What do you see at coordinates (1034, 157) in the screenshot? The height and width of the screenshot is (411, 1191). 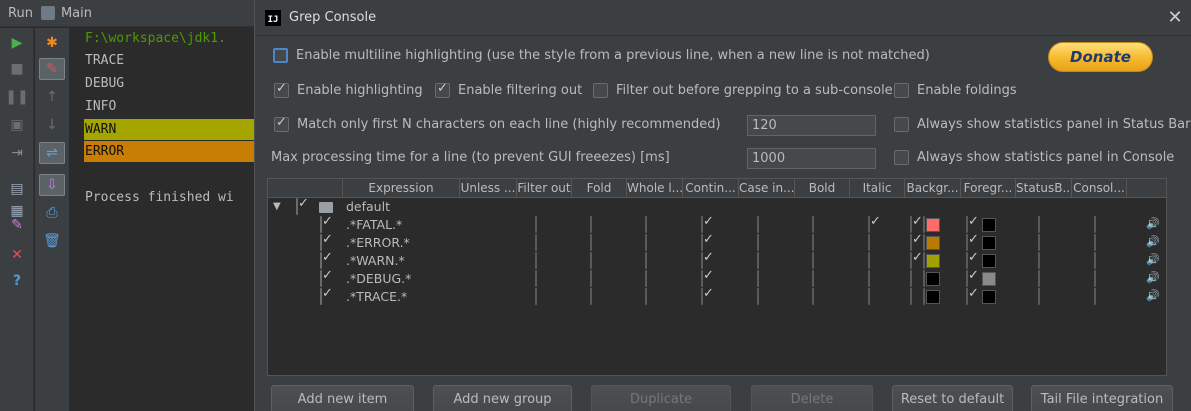 I see `always-console-option: Always show statistics panel in Console` at bounding box center [1034, 157].